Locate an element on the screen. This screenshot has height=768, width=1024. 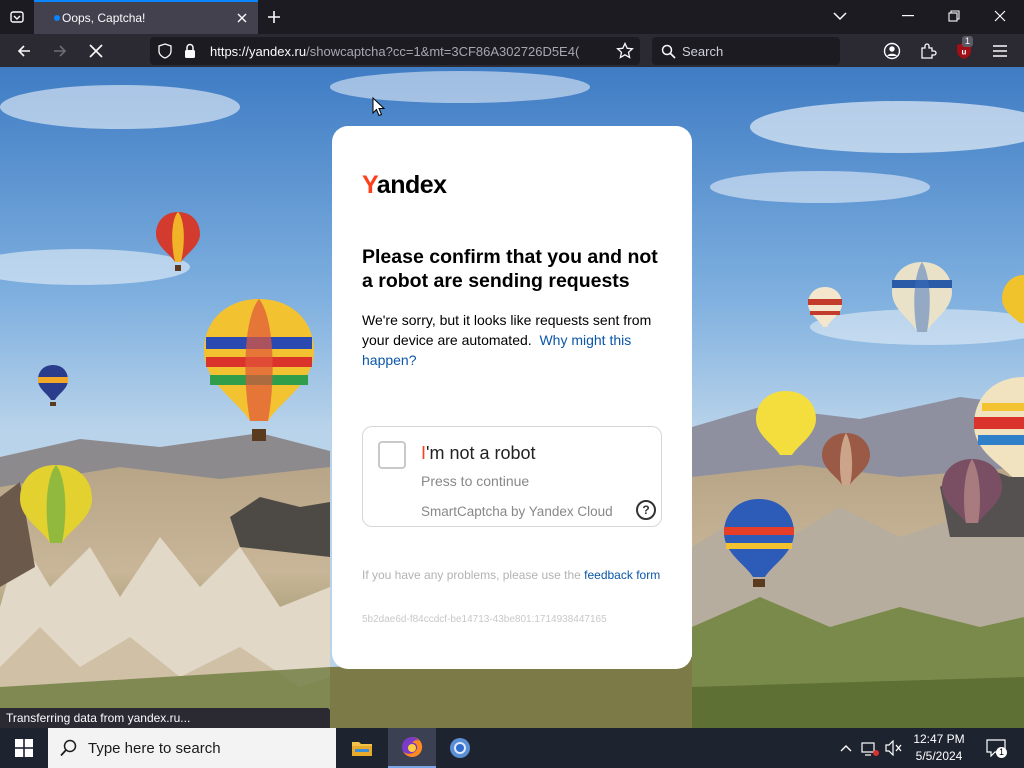
not-robot-label: I'm not a robot is located at coordinates (478, 453).